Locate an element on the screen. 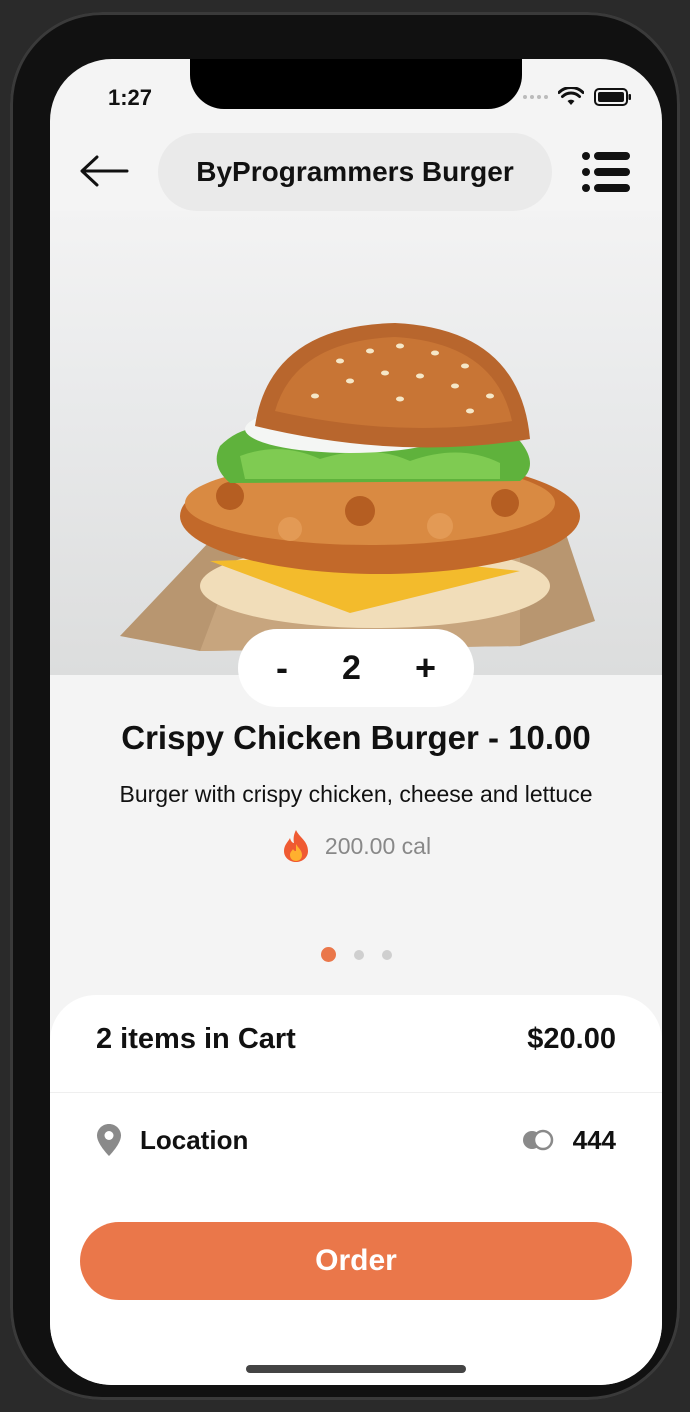 The width and height of the screenshot is (690, 1412). status-time: 1:27 is located at coordinates (130, 97).